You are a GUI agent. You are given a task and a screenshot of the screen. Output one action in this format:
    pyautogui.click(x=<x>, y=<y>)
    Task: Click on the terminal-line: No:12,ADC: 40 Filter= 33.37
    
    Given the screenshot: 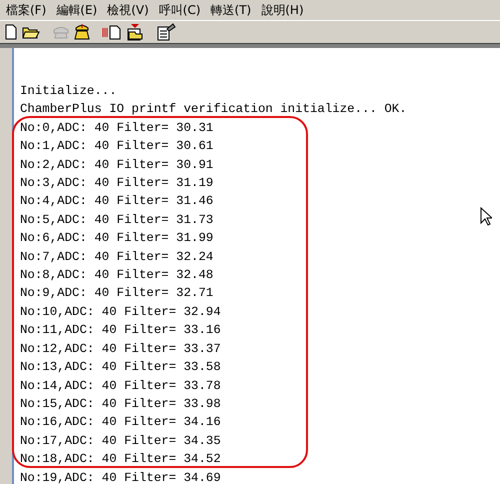 What is the action you would take?
    pyautogui.click(x=120, y=349)
    